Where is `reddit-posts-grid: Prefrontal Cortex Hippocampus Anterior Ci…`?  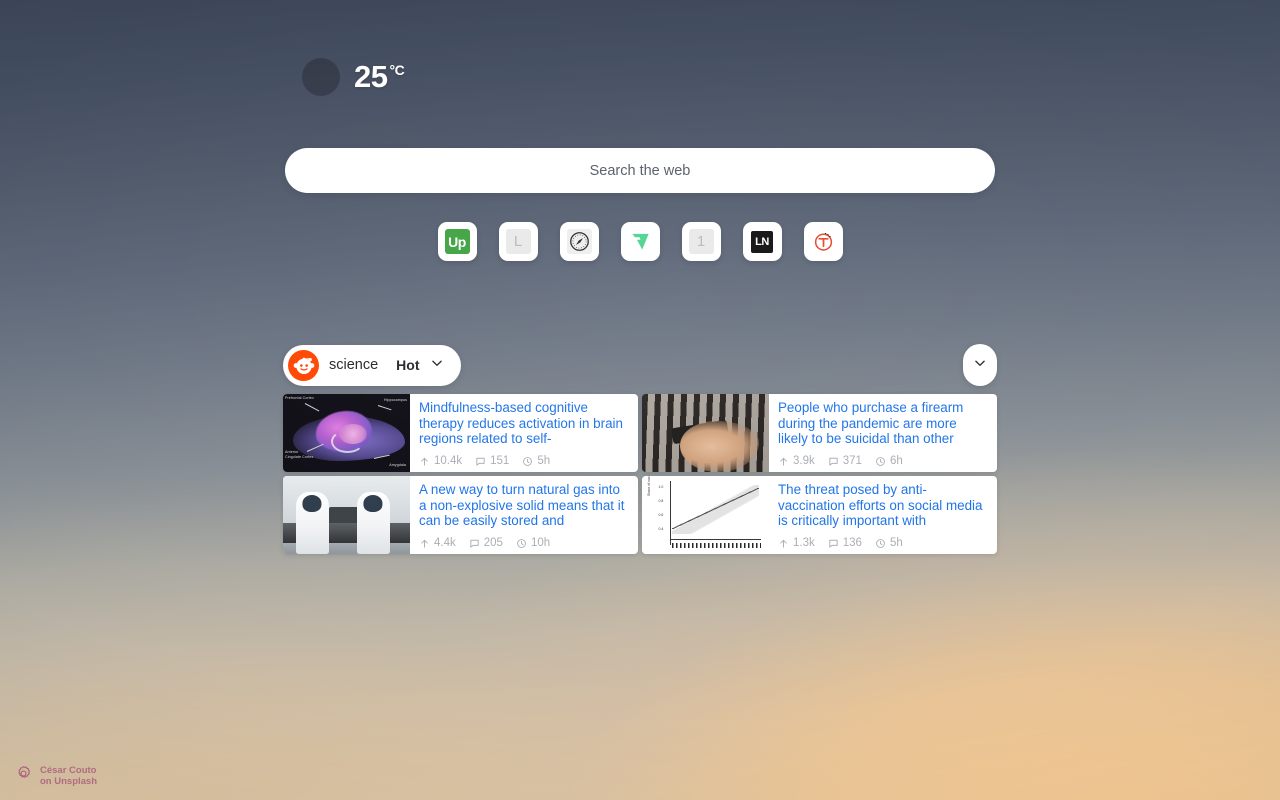
reddit-posts-grid: Prefrontal Cortex Hippocampus Anterior Ci… is located at coordinates (640, 474).